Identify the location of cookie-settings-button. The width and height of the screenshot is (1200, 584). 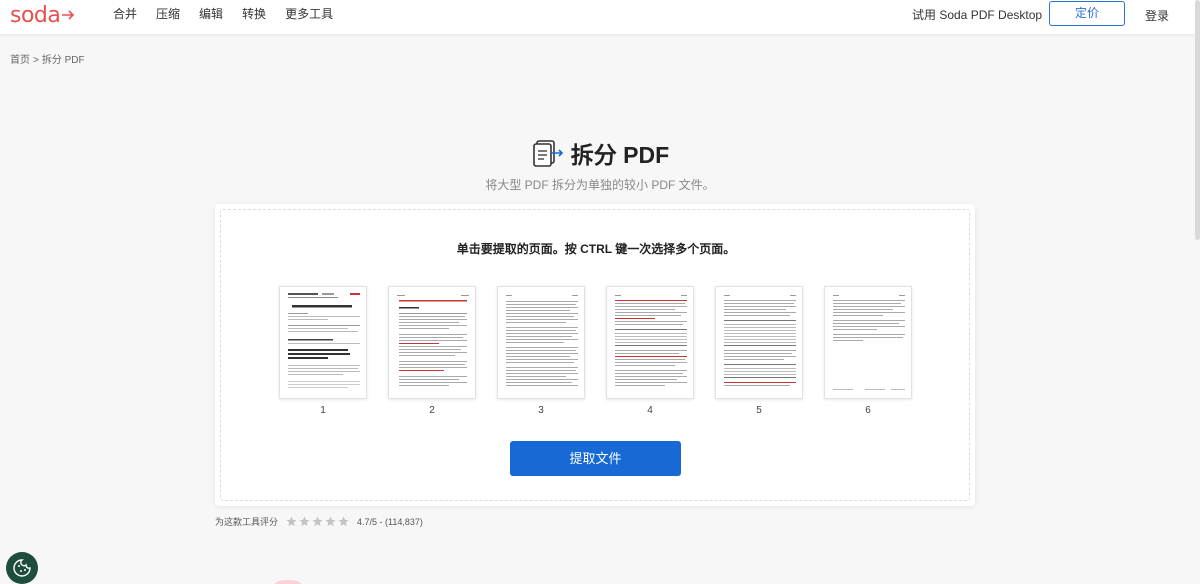
(22, 568).